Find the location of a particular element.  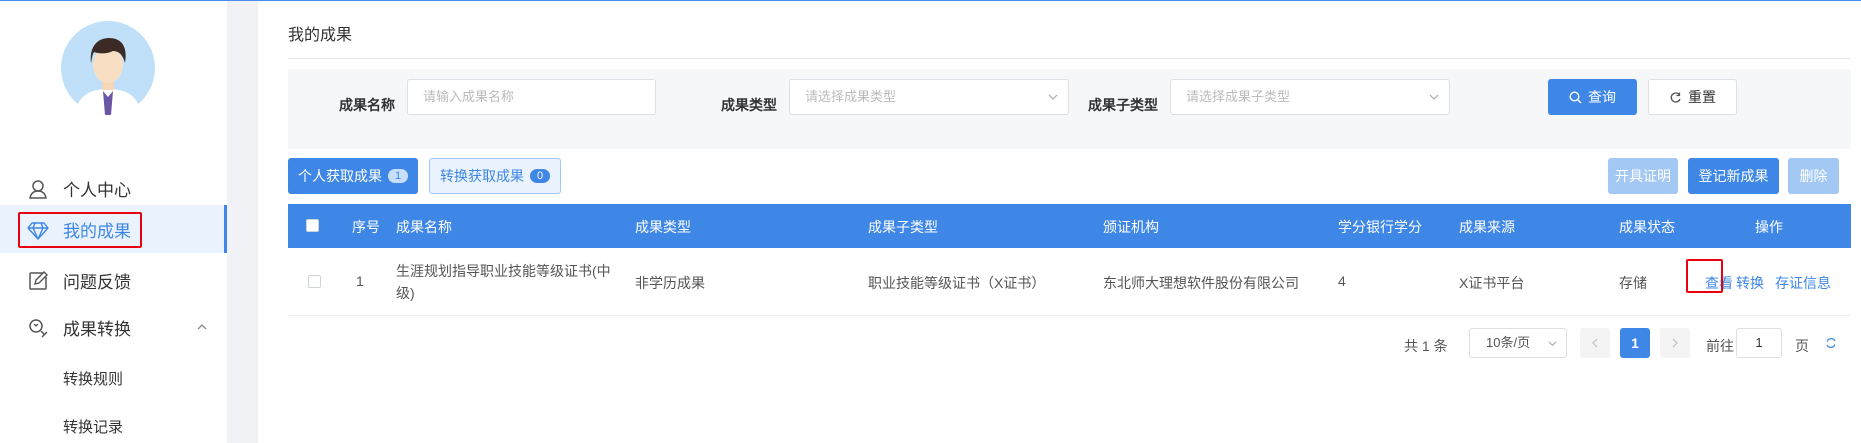

col-credits: 学分银行学分 is located at coordinates (1380, 227).